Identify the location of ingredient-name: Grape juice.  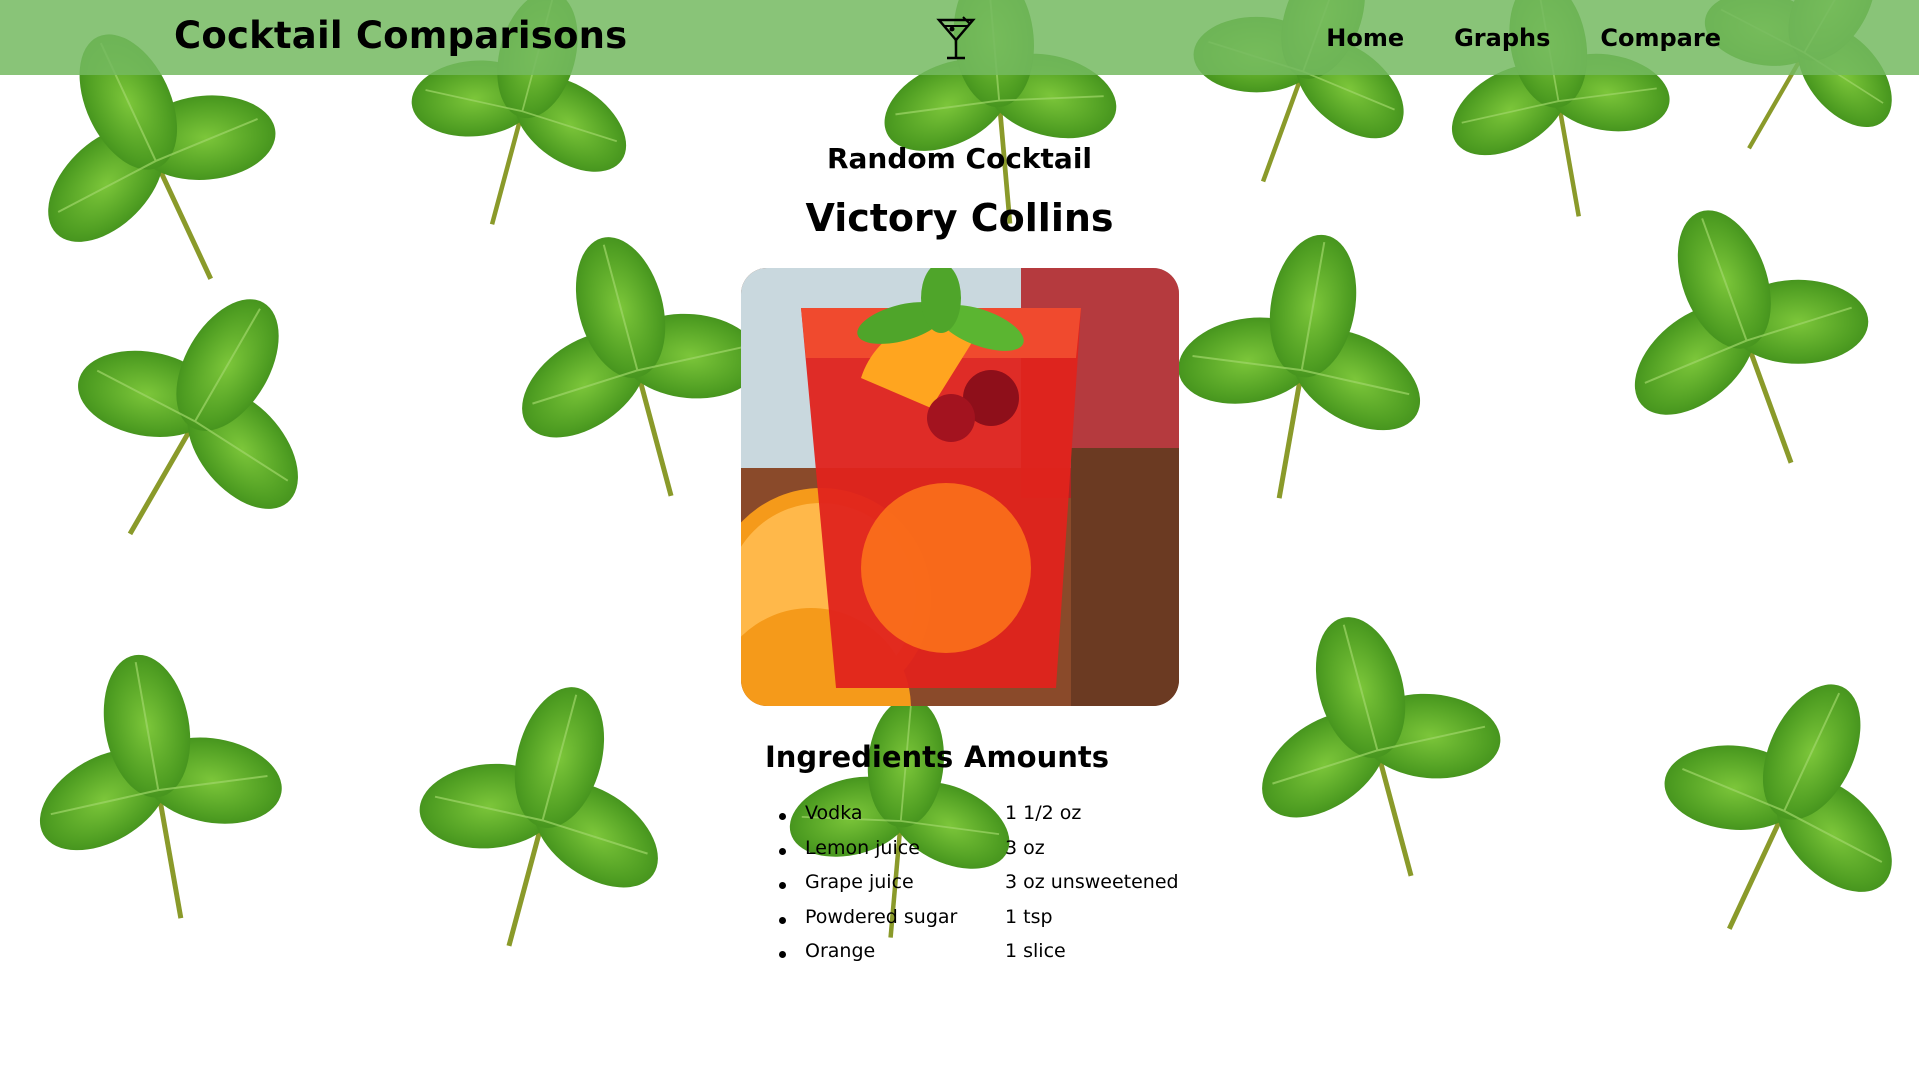
(859, 882).